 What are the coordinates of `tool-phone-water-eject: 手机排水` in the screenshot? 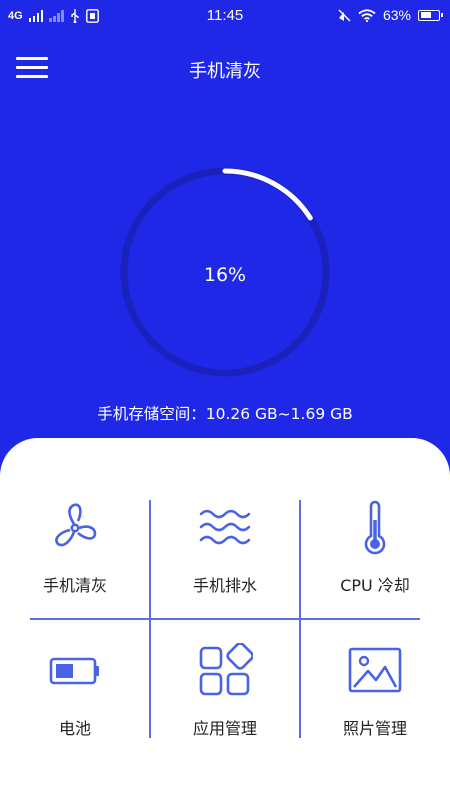 It's located at (225, 565).